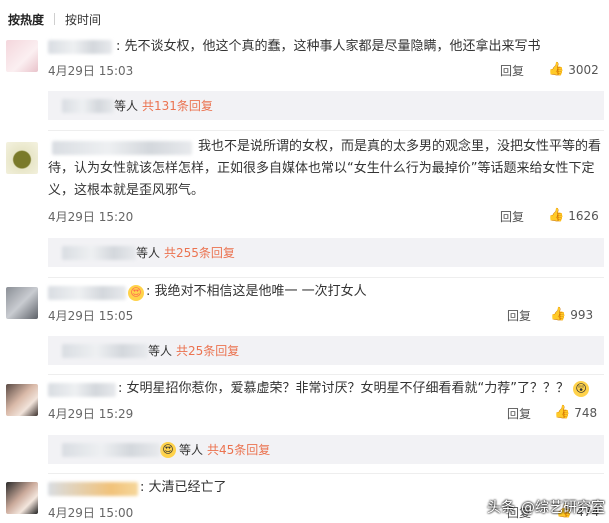 The image size is (609, 523). Describe the element at coordinates (583, 69) in the screenshot. I see `like-count: 3002` at that location.